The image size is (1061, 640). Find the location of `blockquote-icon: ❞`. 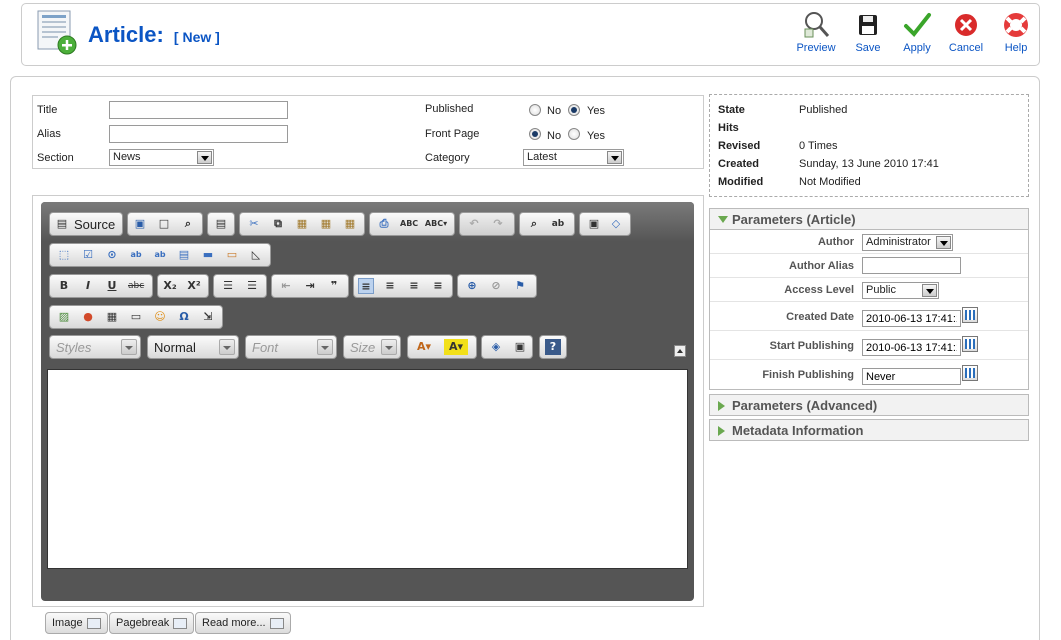

blockquote-icon: ❞ is located at coordinates (334, 286).